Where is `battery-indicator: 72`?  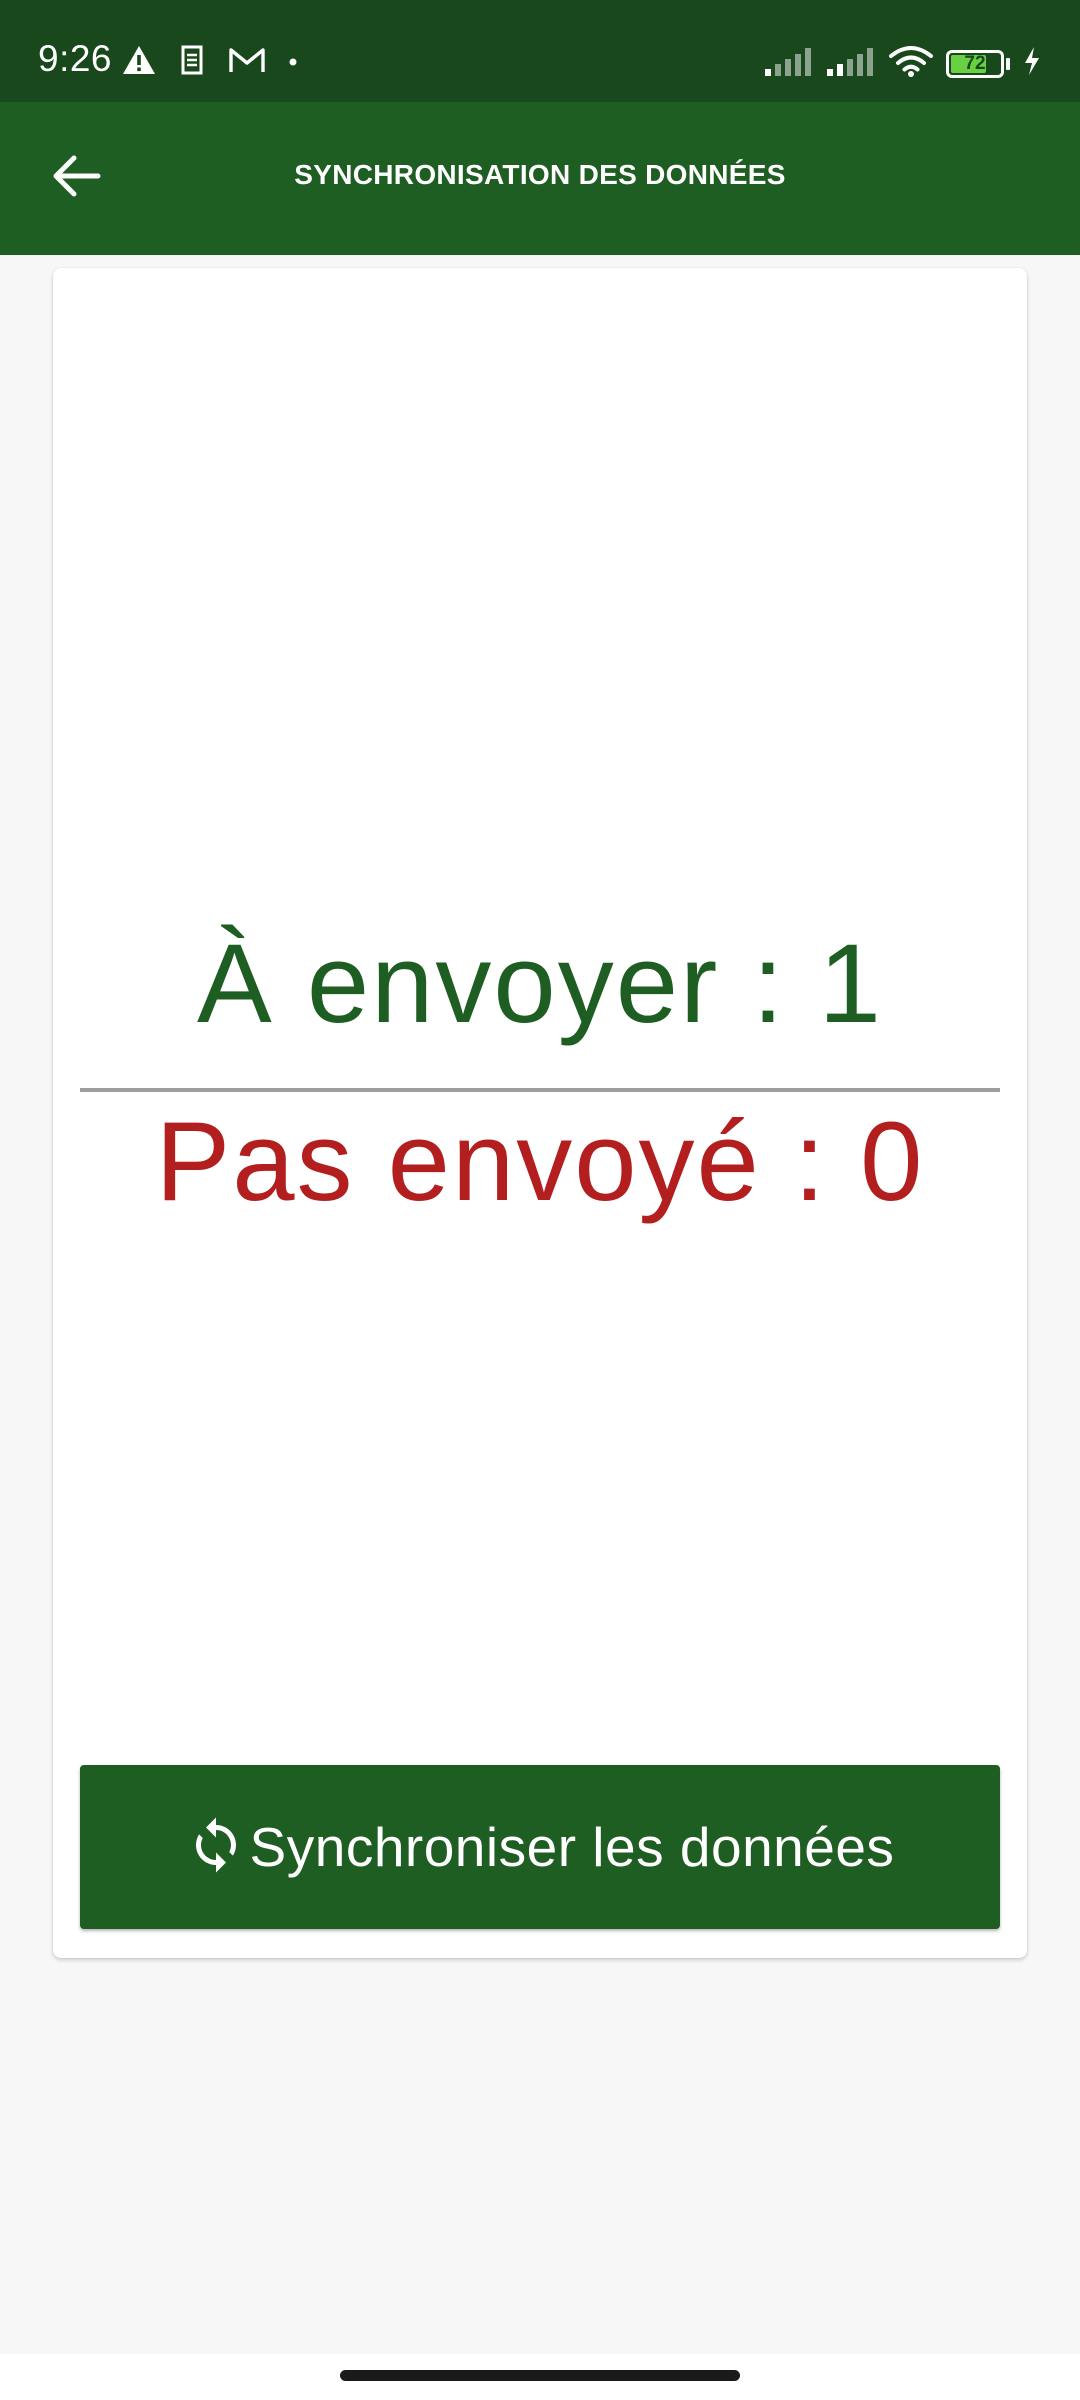
battery-indicator: 72 is located at coordinates (975, 63).